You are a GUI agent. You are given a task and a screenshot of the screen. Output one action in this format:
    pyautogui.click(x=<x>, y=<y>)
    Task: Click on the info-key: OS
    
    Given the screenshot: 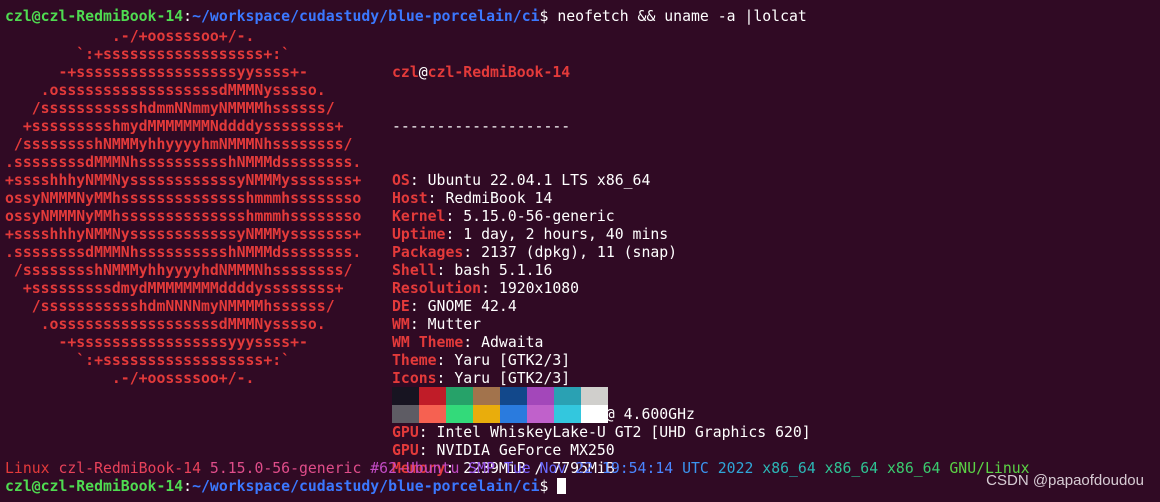 What is the action you would take?
    pyautogui.click(x=401, y=180)
    